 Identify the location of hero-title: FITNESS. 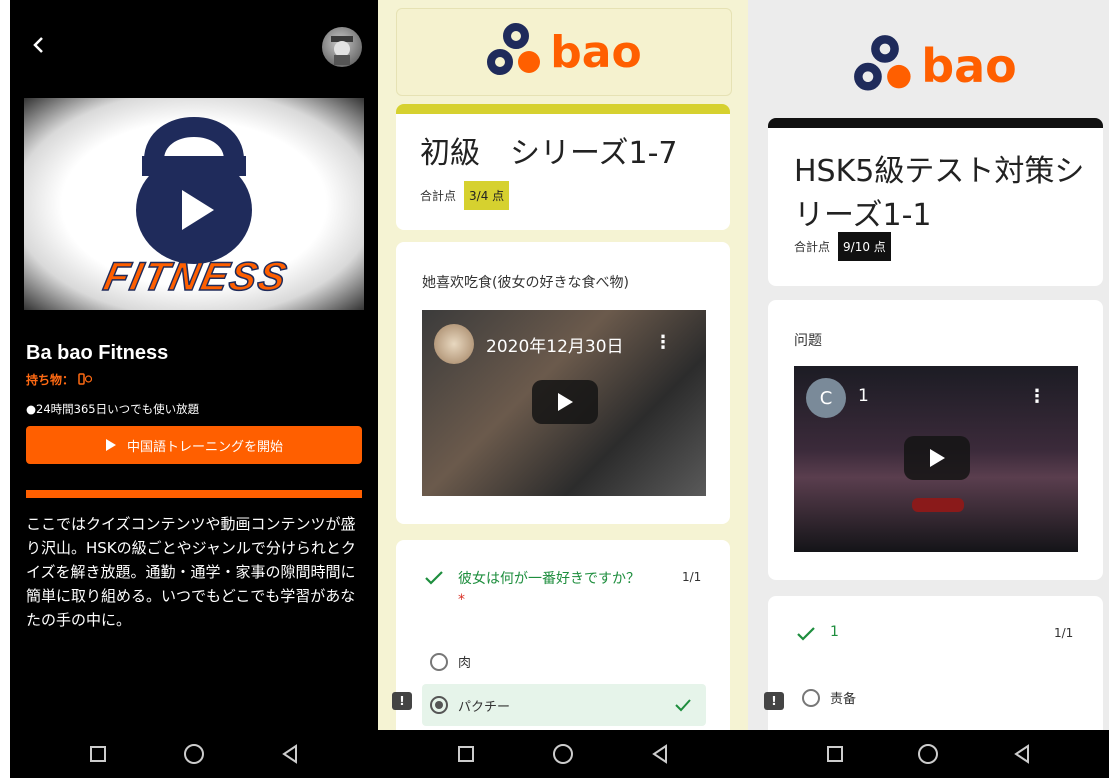
(196, 275).